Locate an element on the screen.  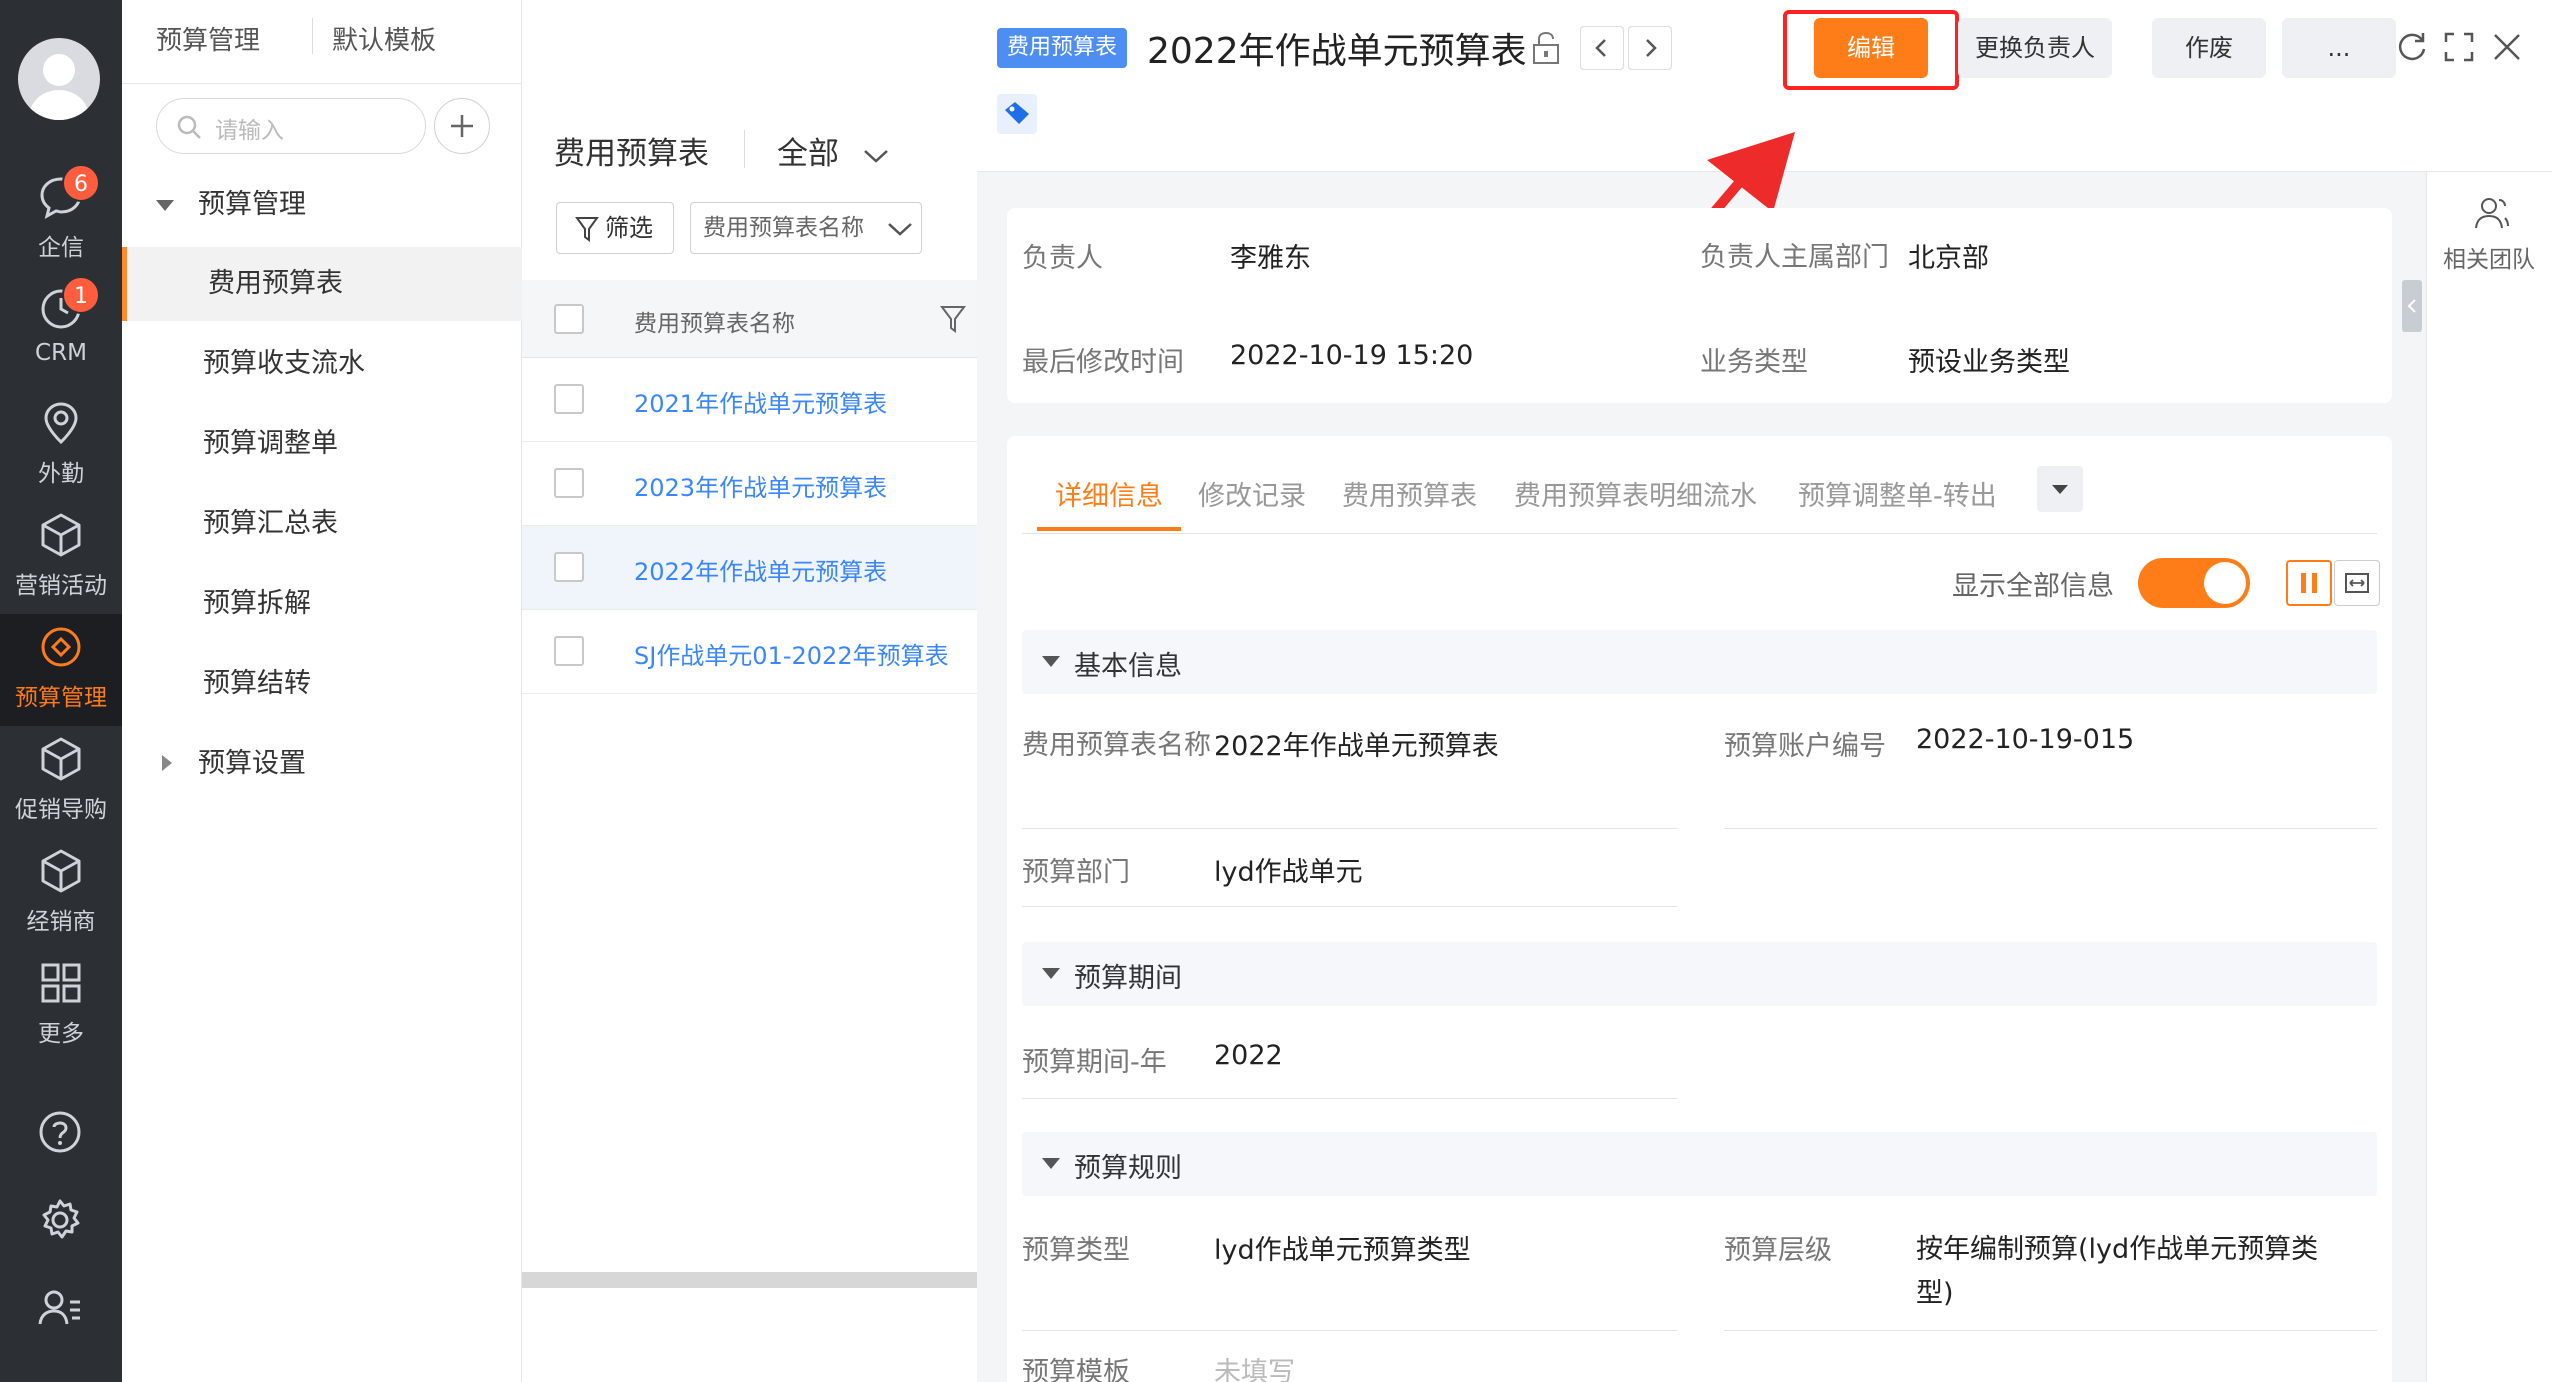
biz-type-label: 业务类型 is located at coordinates (1754, 362).